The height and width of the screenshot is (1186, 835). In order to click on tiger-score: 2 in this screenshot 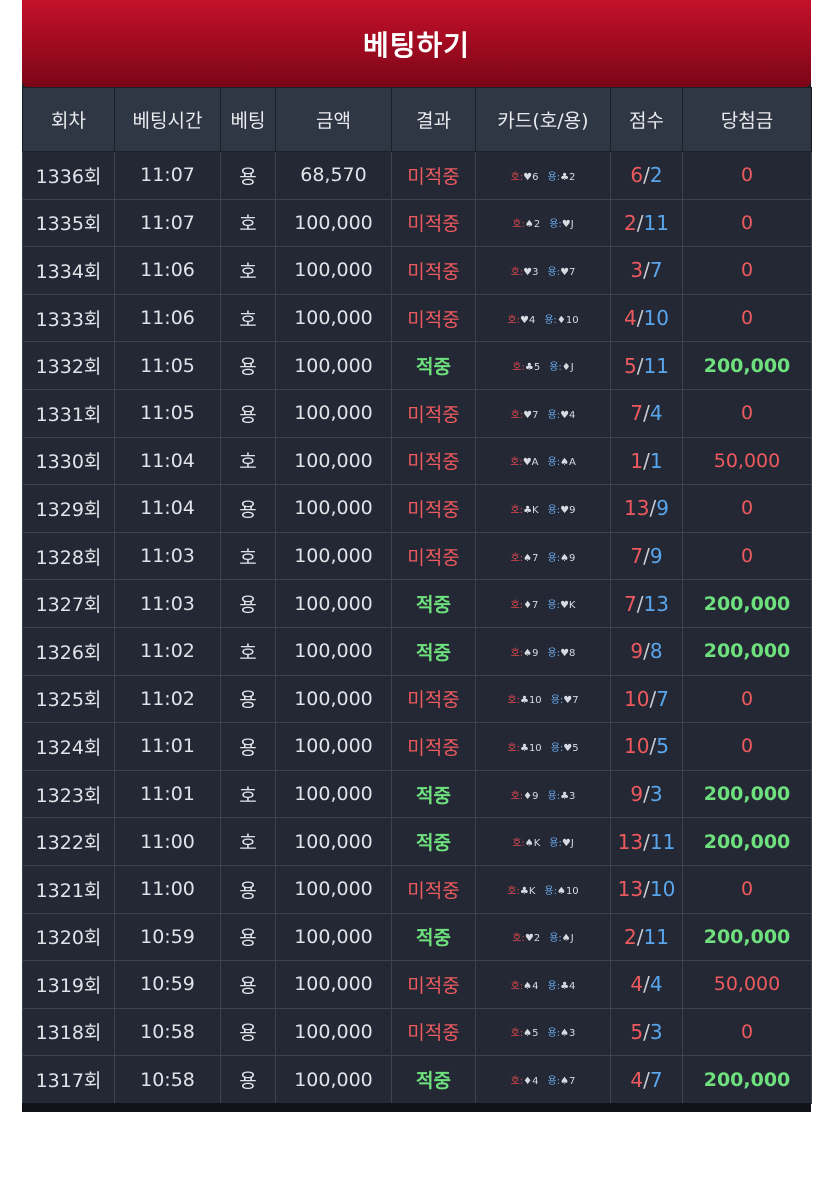, I will do `click(630, 936)`.